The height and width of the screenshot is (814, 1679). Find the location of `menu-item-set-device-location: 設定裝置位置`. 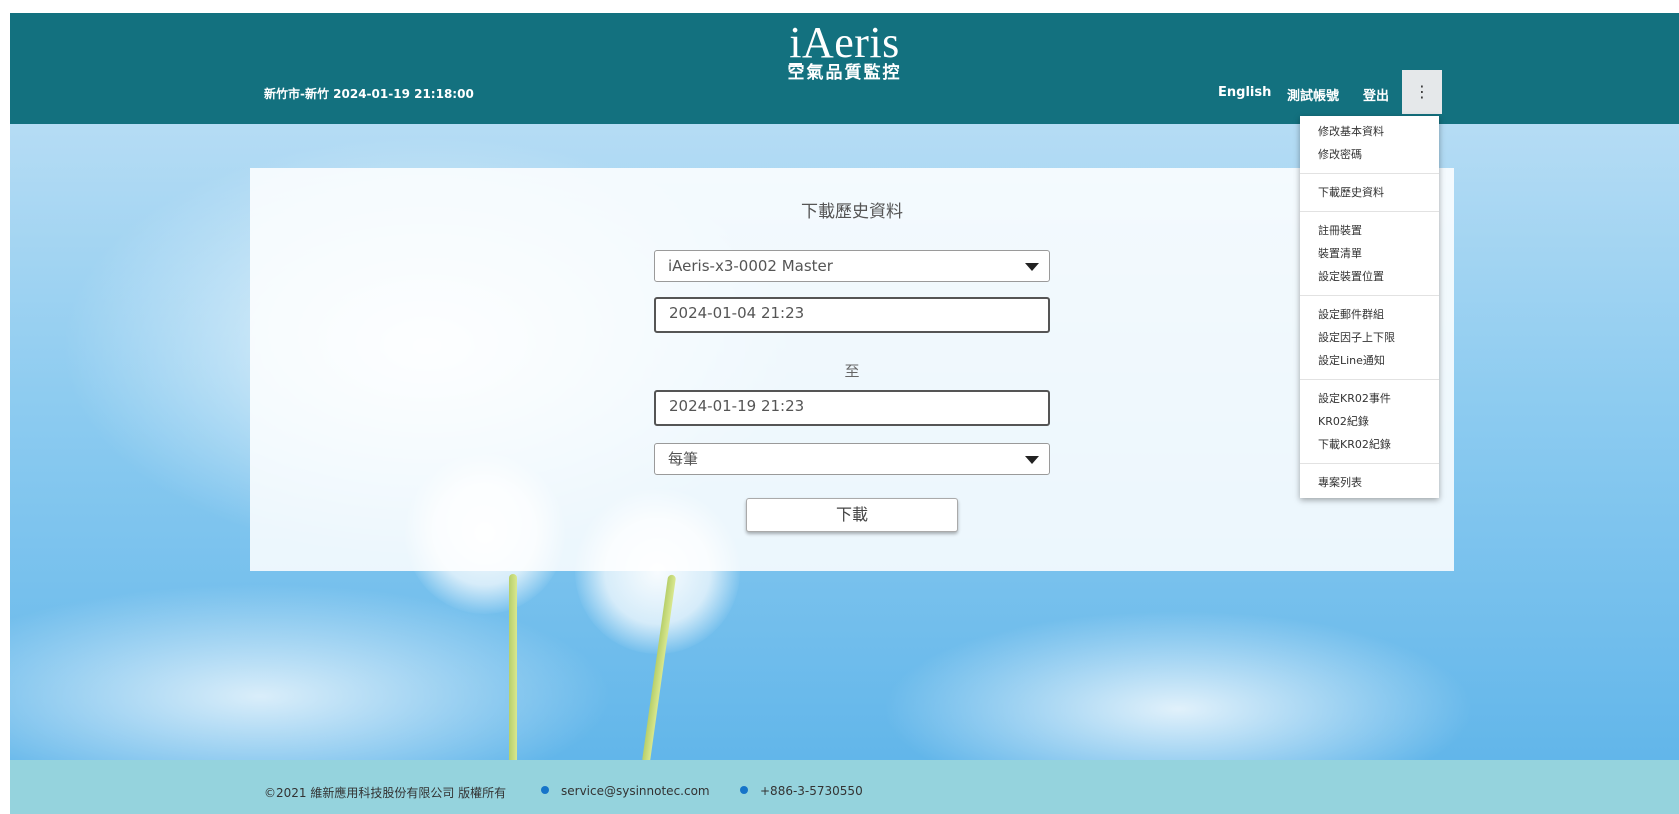

menu-item-set-device-location: 設定裝置位置 is located at coordinates (1369, 276).